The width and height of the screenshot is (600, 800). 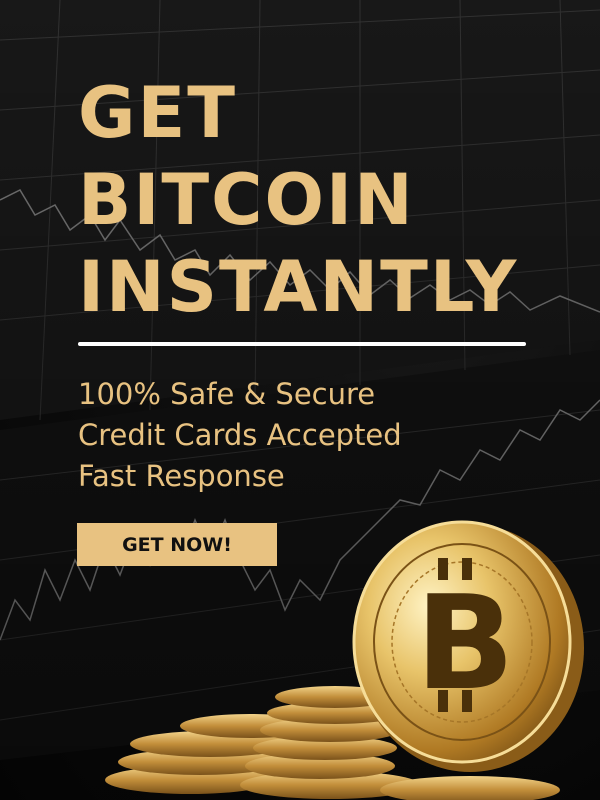 What do you see at coordinates (158, 113) in the screenshot?
I see `headline-line: GET` at bounding box center [158, 113].